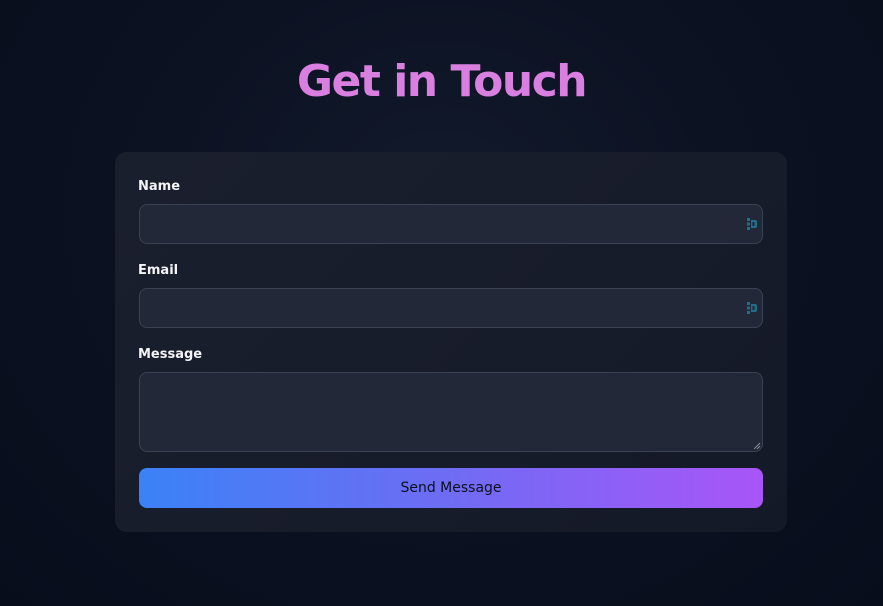 This screenshot has height=606, width=883. I want to click on message-label: Message, so click(170, 354).